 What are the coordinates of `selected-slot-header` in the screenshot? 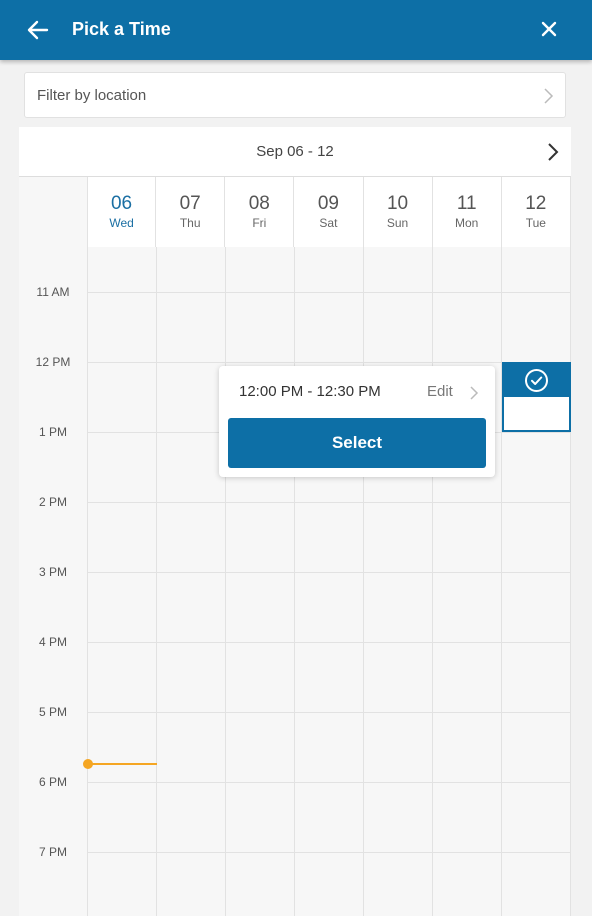 It's located at (536, 380).